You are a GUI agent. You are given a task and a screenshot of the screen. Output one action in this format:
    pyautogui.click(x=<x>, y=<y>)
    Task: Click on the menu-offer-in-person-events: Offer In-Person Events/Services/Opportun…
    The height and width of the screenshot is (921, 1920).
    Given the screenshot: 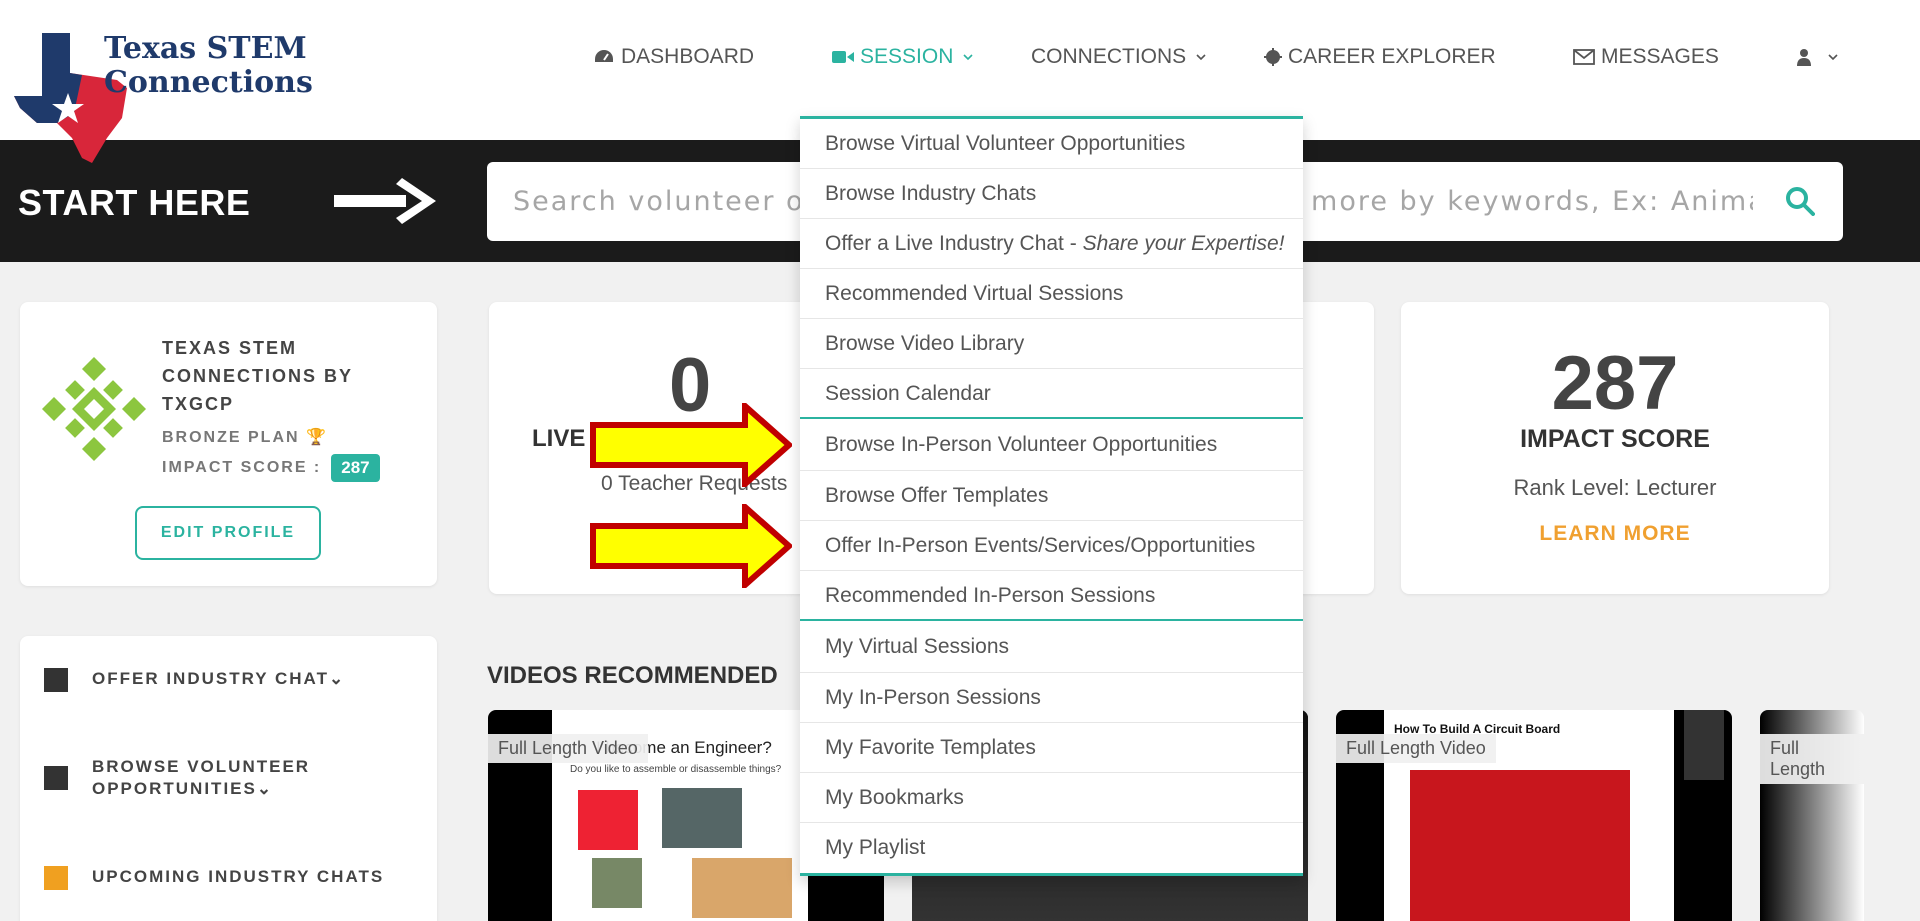 What is the action you would take?
    pyautogui.click(x=1051, y=546)
    